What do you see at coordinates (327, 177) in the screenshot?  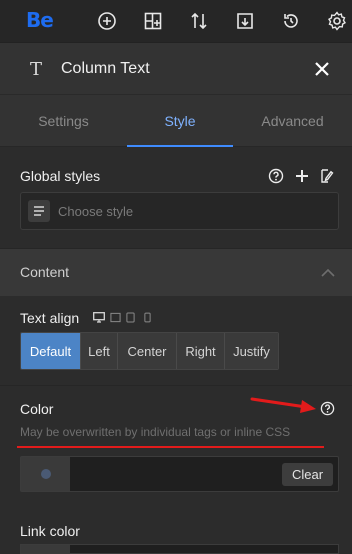 I see `edit-style-icon` at bounding box center [327, 177].